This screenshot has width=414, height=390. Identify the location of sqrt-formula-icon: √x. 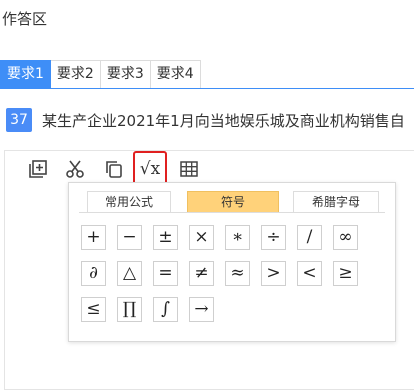
(150, 168).